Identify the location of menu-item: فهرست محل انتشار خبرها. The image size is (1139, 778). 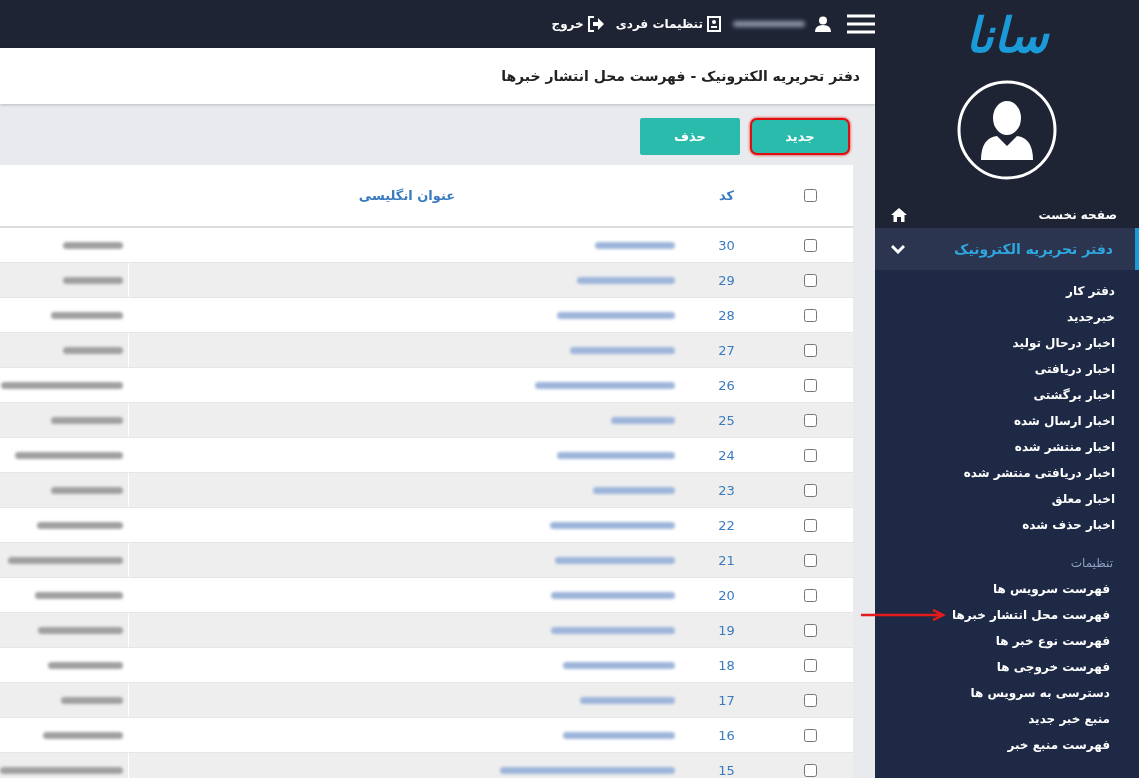
(1030, 615).